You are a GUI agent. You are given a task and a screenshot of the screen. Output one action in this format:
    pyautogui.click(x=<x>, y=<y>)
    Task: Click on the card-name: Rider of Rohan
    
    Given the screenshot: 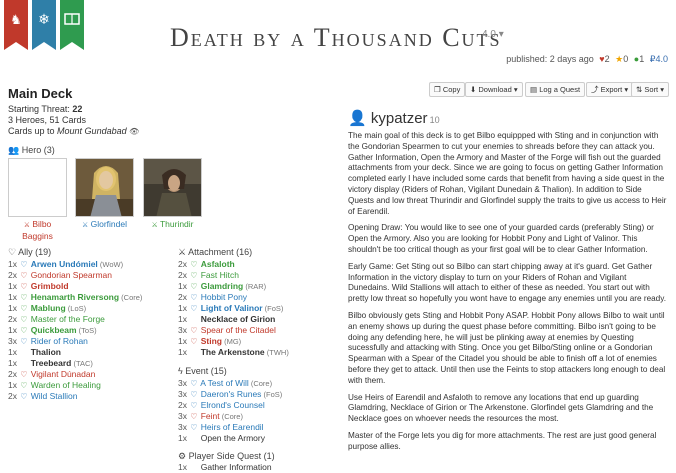 What is the action you would take?
    pyautogui.click(x=59, y=341)
    